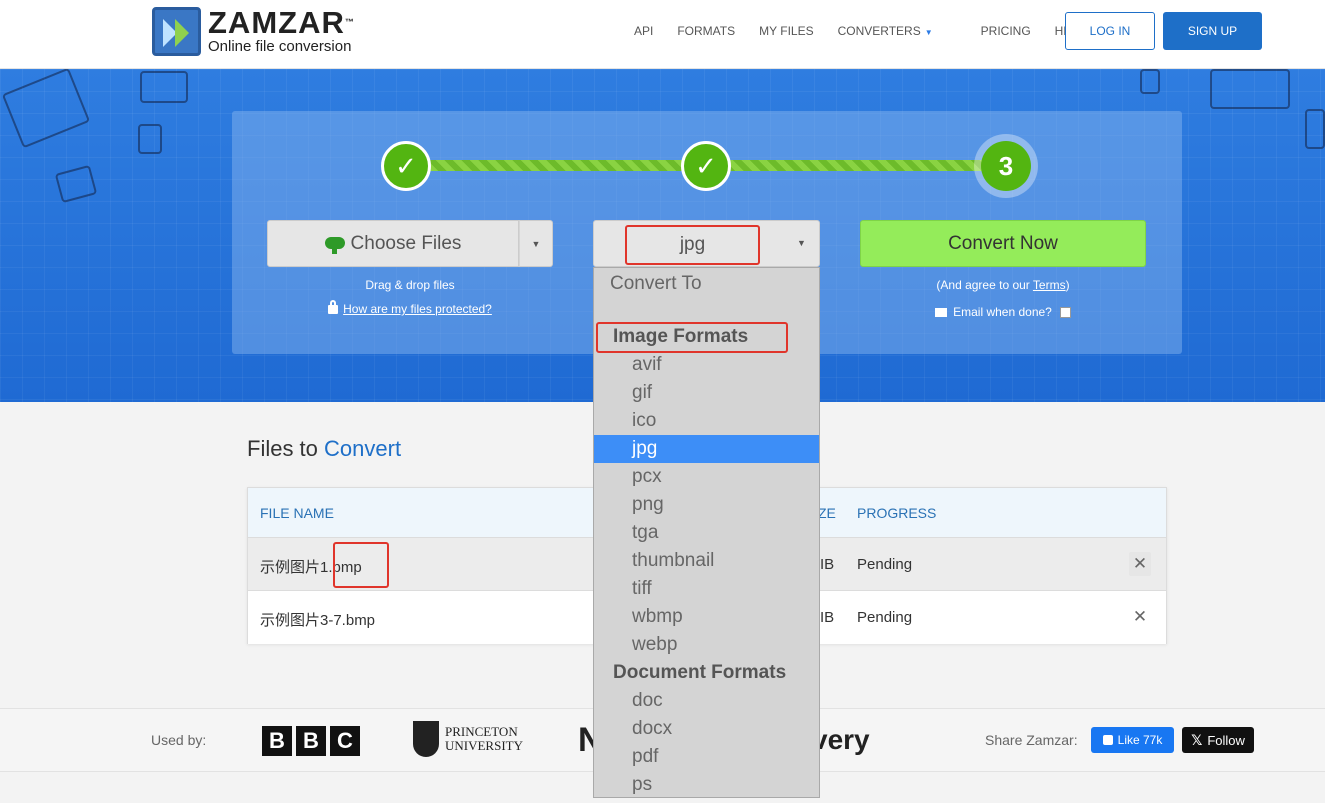 Image resolution: width=1325 pixels, height=803 pixels. I want to click on email-when-done: Email when done?, so click(1003, 312).